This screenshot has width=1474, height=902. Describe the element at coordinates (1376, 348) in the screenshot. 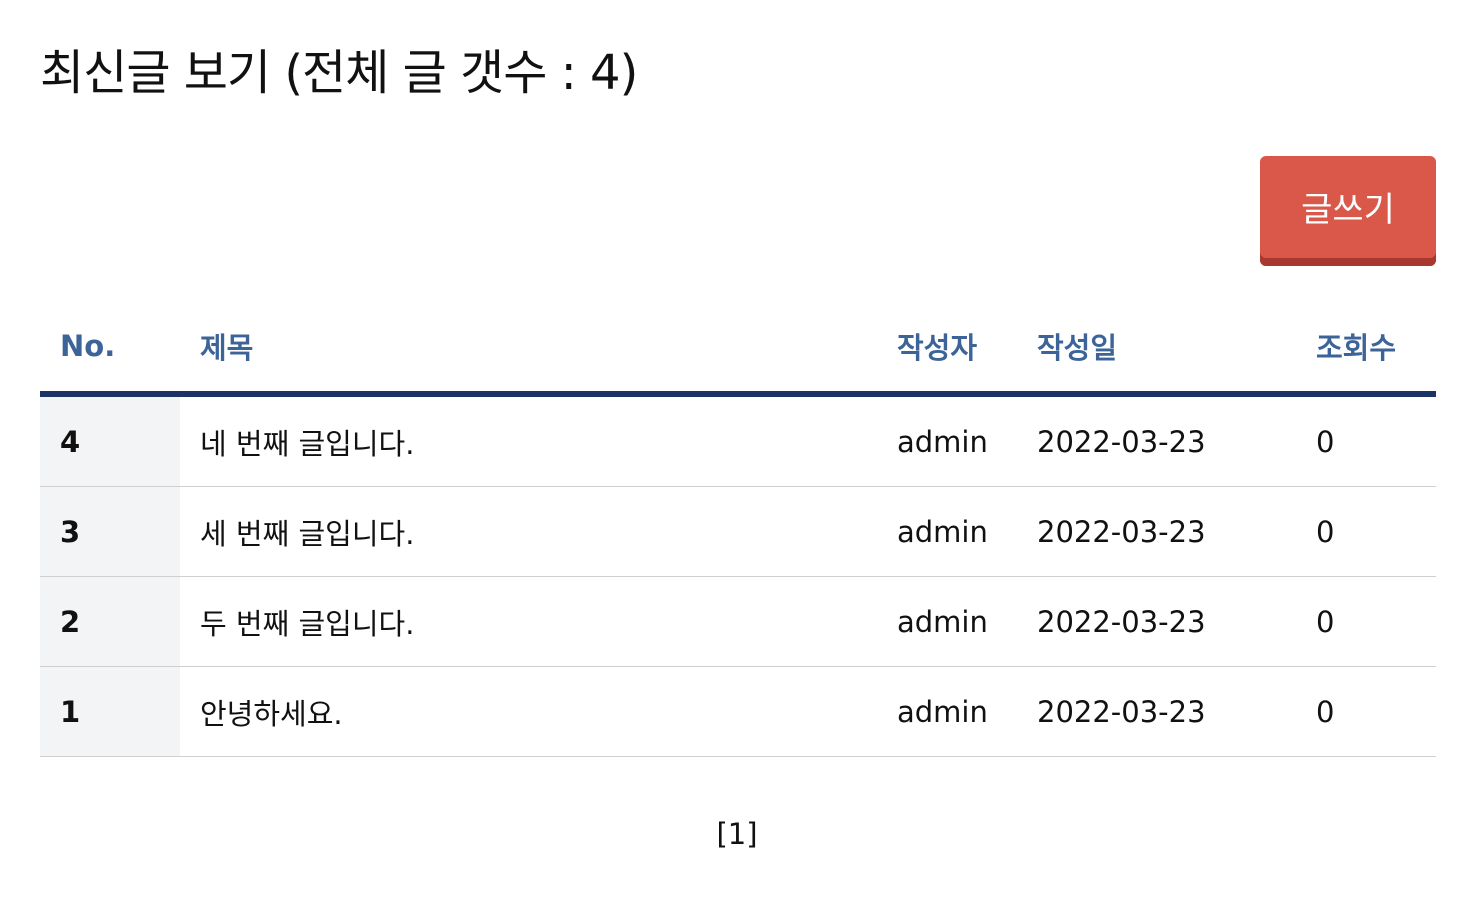

I see `column-header-views: 조회수` at that location.